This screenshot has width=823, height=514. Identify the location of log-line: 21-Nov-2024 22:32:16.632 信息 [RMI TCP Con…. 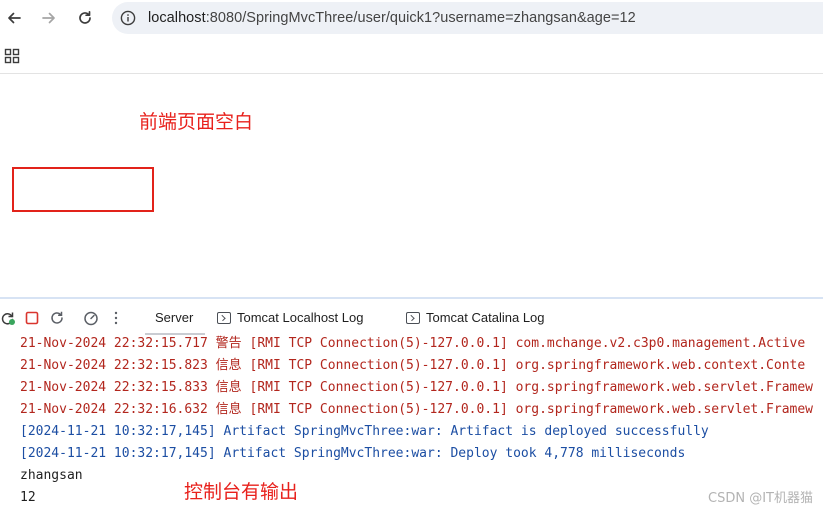
(417, 409).